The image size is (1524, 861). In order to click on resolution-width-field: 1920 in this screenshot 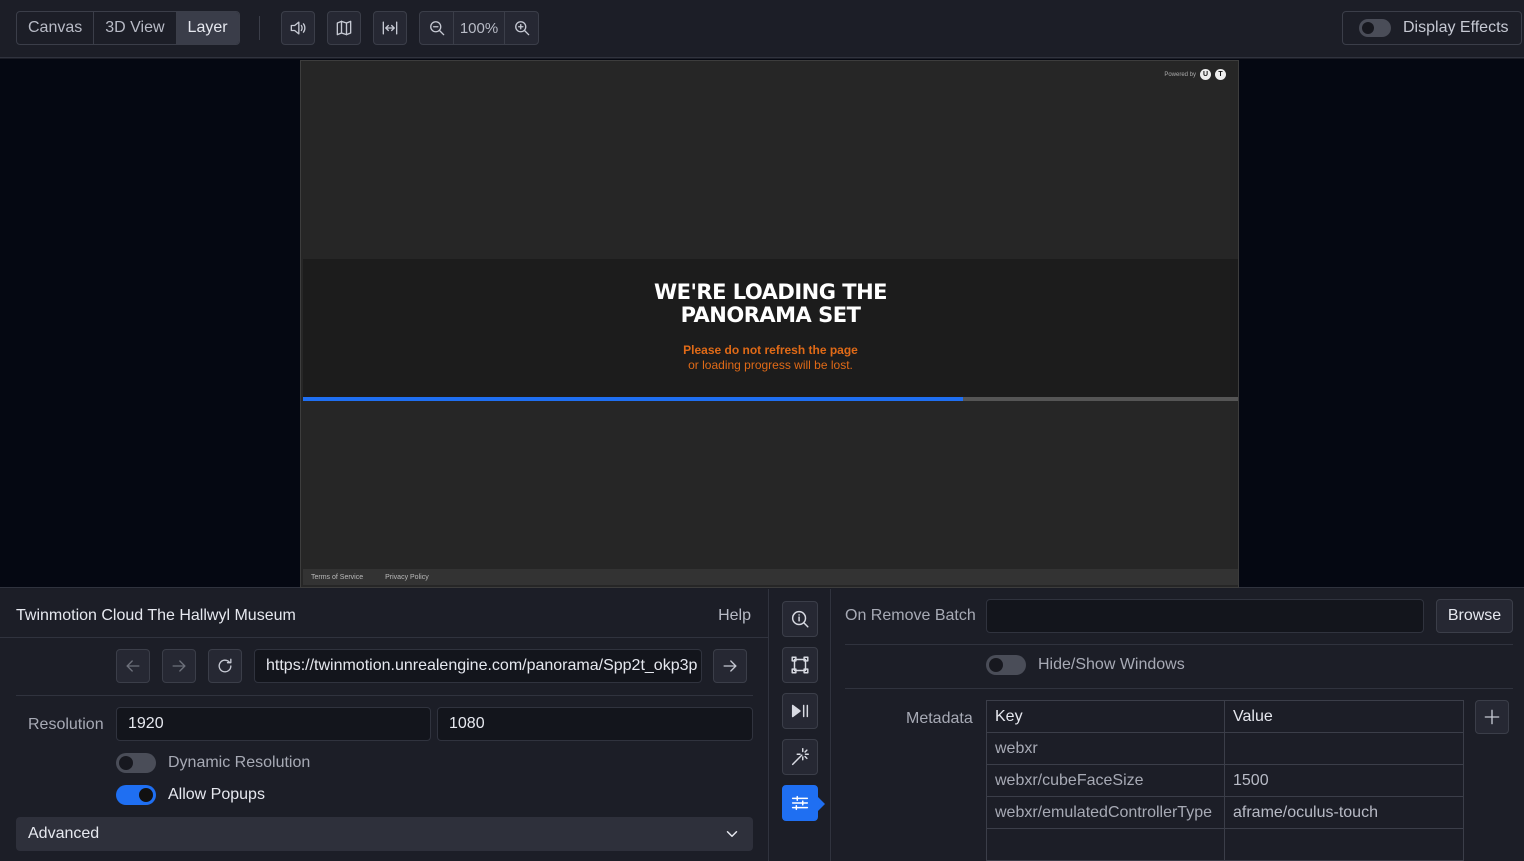, I will do `click(273, 724)`.